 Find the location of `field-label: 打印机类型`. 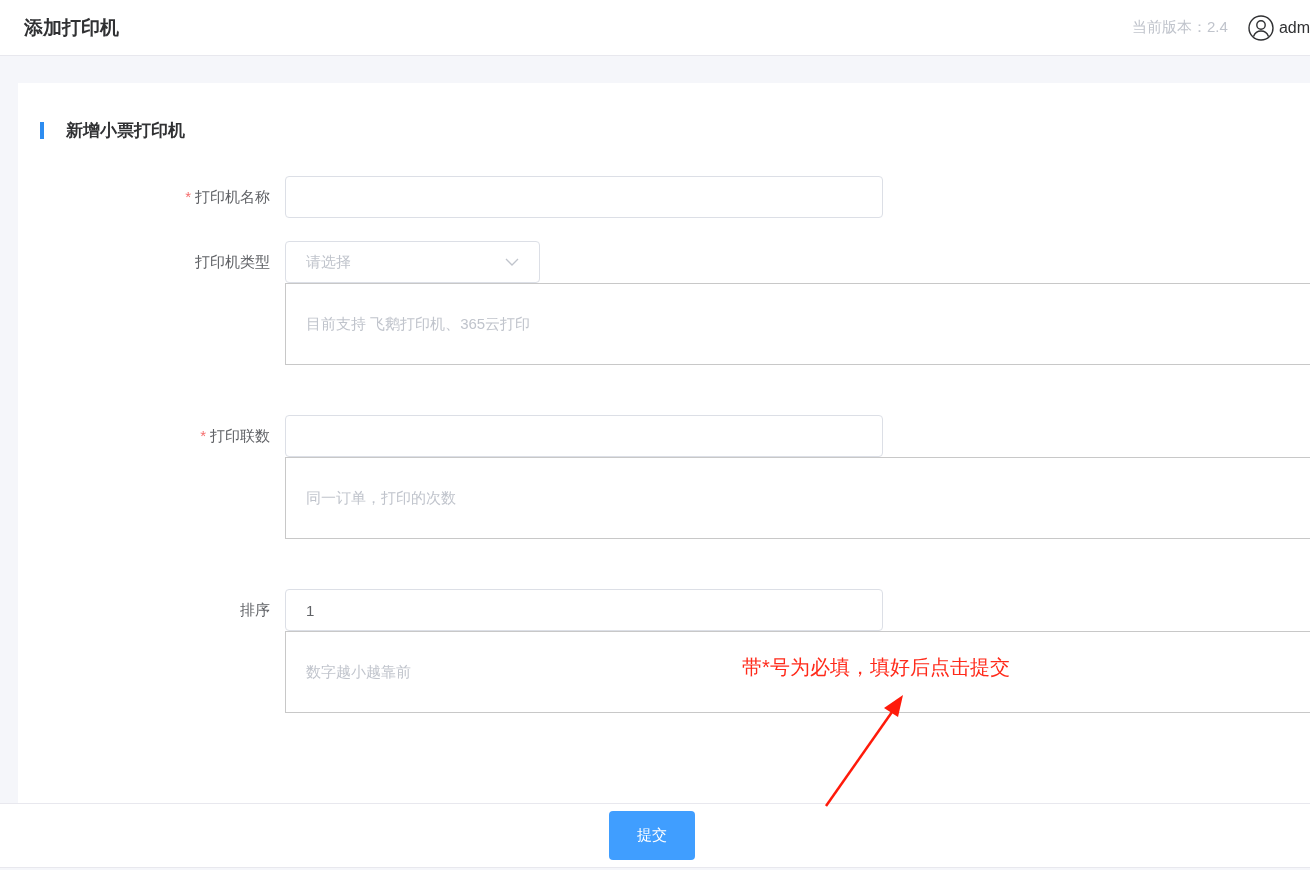

field-label: 打印机类型 is located at coordinates (232, 261).